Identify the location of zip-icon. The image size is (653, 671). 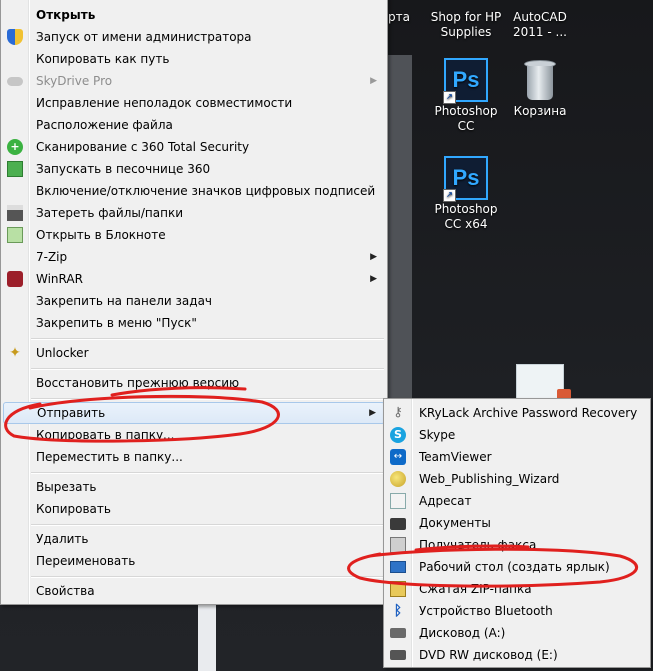
(398, 589).